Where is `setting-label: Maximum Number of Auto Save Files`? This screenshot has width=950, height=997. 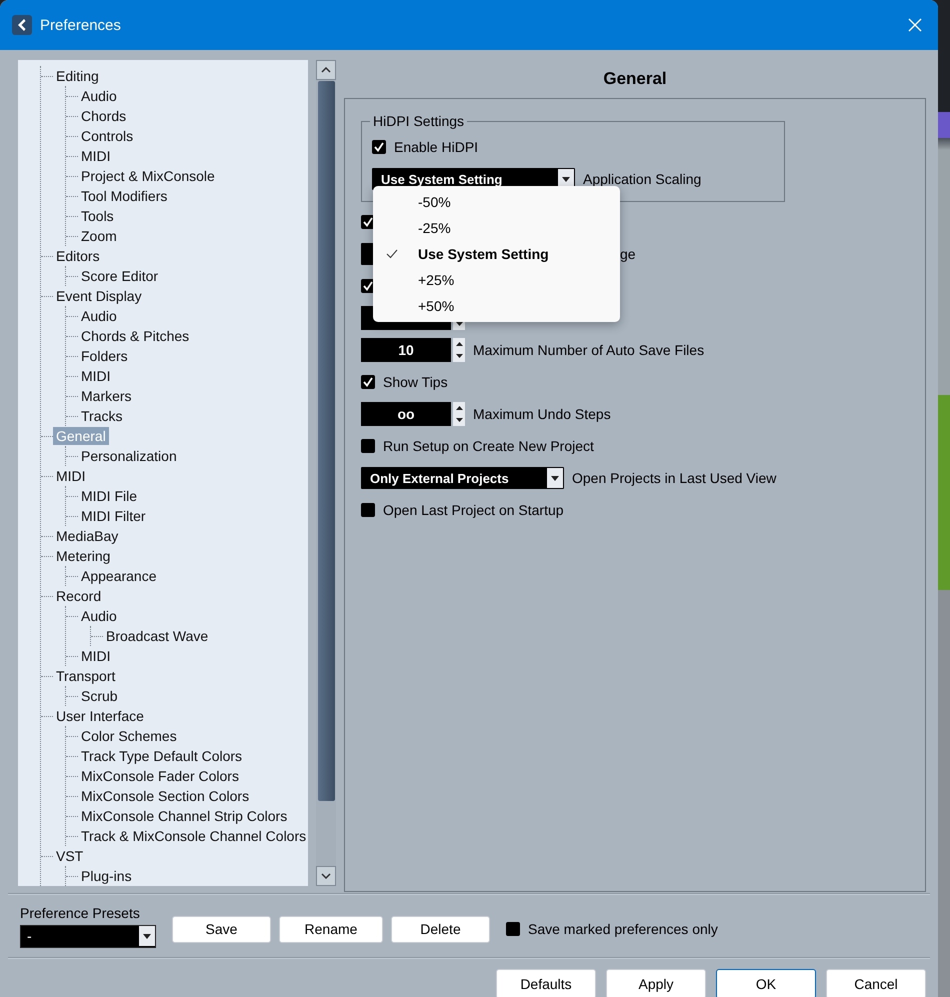
setting-label: Maximum Number of Auto Save Files is located at coordinates (588, 350).